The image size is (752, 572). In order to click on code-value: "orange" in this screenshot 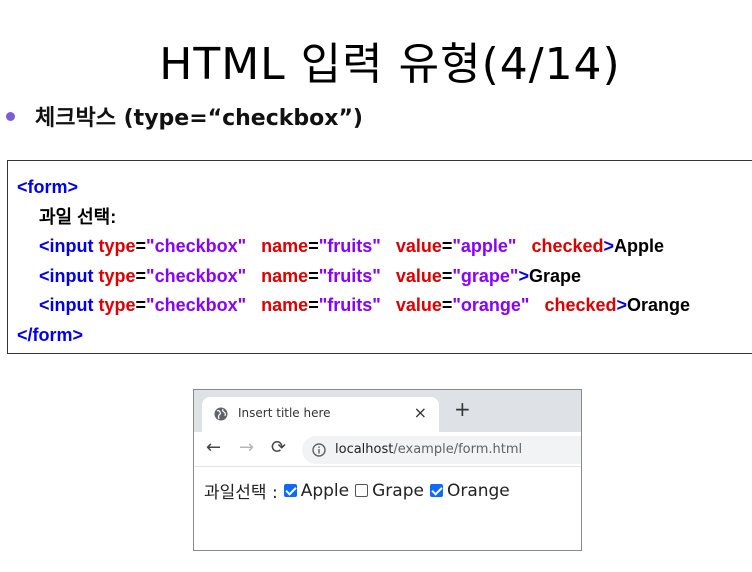, I will do `click(491, 305)`.